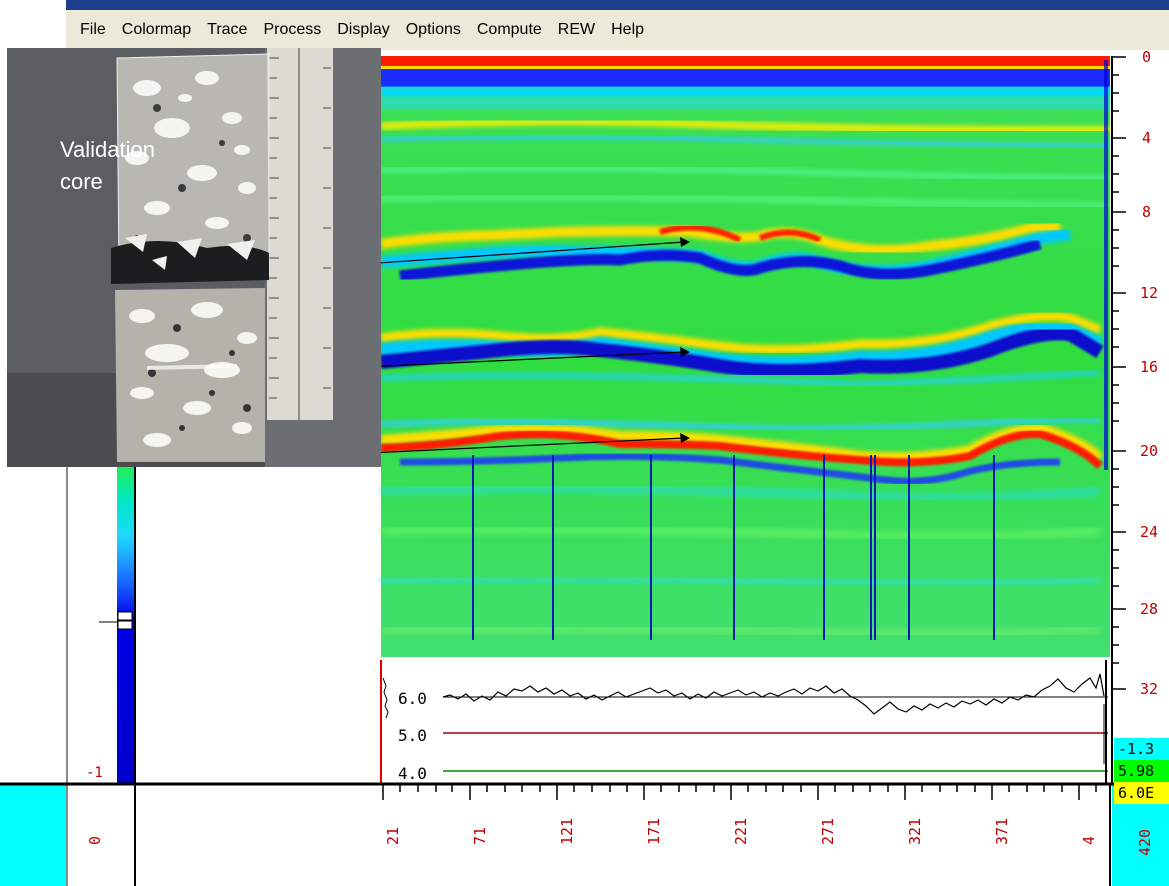 This screenshot has height=886, width=1169. Describe the element at coordinates (584, 834) in the screenshot. I see `scan-axis: 21 71 121 171 221 271 321 371 4 420 0` at that location.